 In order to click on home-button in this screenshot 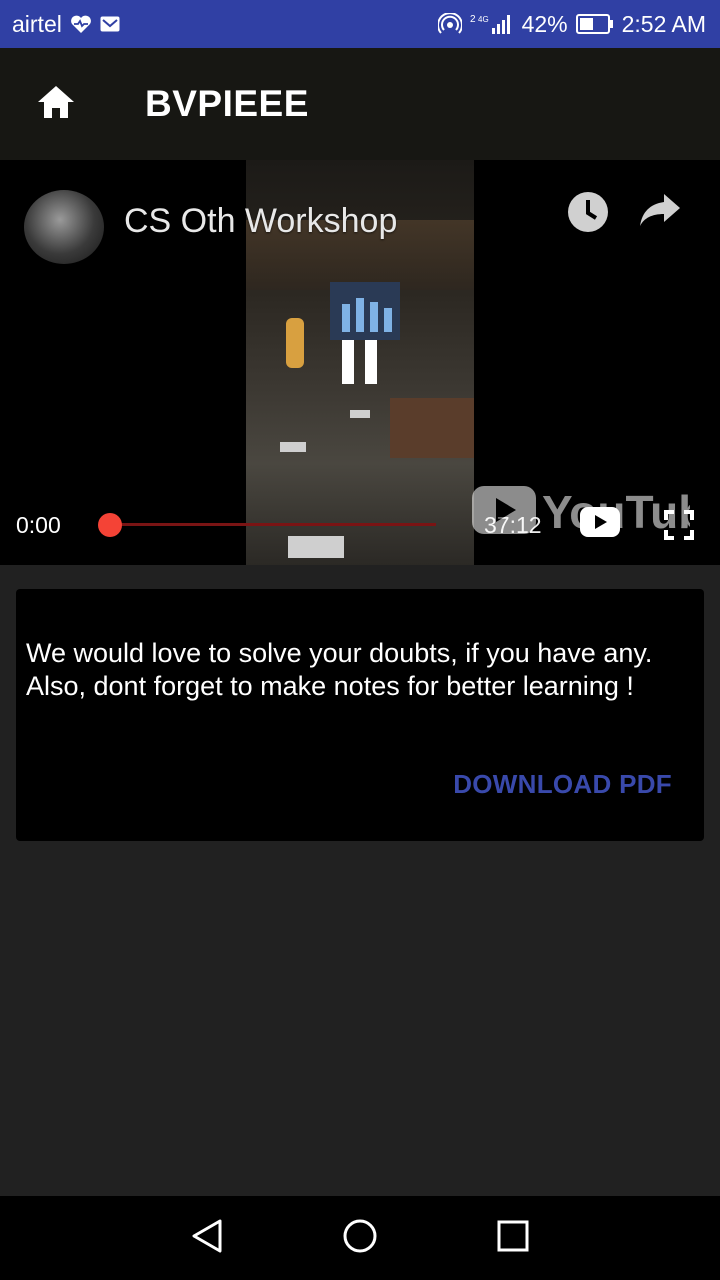, I will do `click(56, 104)`.